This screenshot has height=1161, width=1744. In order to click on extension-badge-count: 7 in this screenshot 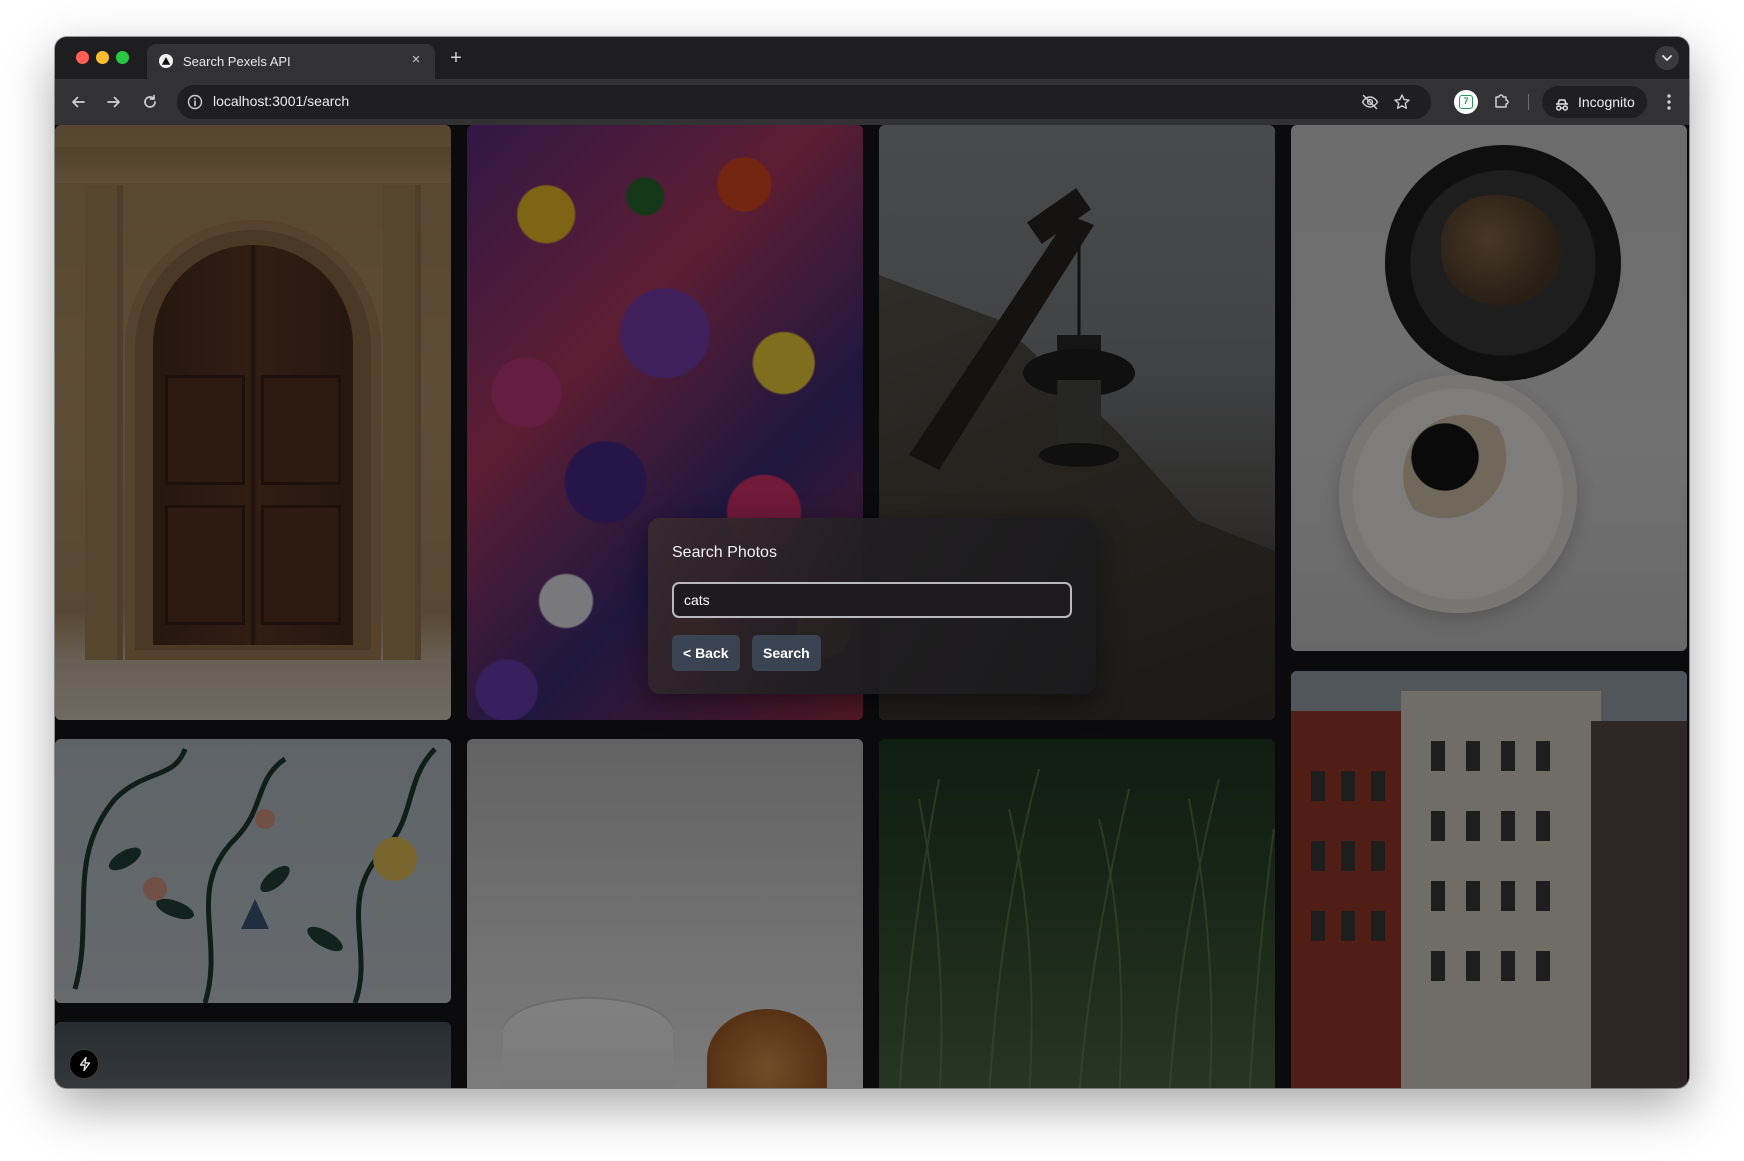, I will do `click(1466, 102)`.